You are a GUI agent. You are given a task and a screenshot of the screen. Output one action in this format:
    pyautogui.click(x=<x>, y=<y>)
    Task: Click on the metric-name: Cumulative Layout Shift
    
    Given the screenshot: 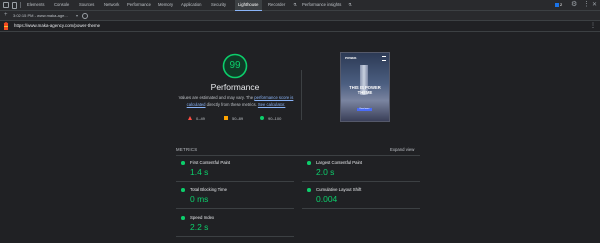 What is the action you would take?
    pyautogui.click(x=339, y=189)
    